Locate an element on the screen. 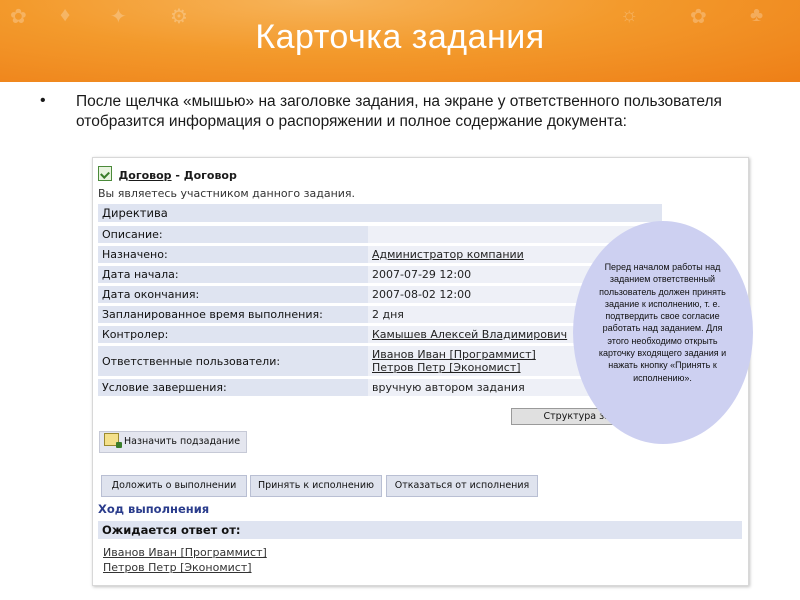 The width and height of the screenshot is (800, 600). assign-subtask-button: Назначить подзадание is located at coordinates (173, 442).